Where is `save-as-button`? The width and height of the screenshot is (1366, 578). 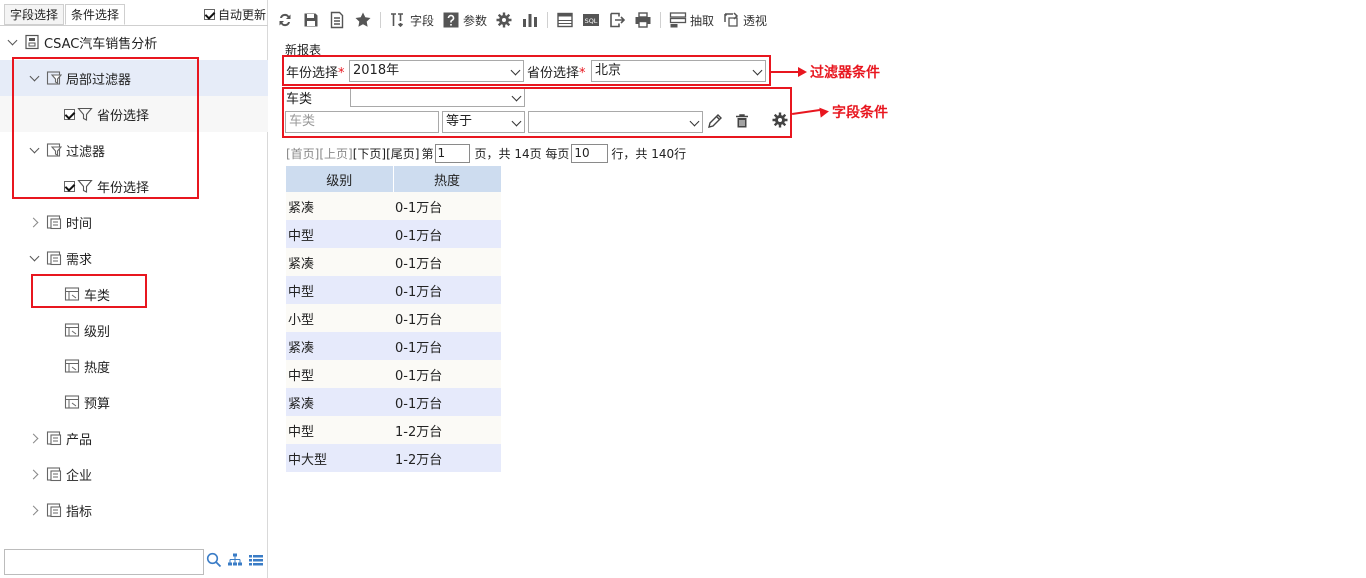 save-as-button is located at coordinates (337, 20).